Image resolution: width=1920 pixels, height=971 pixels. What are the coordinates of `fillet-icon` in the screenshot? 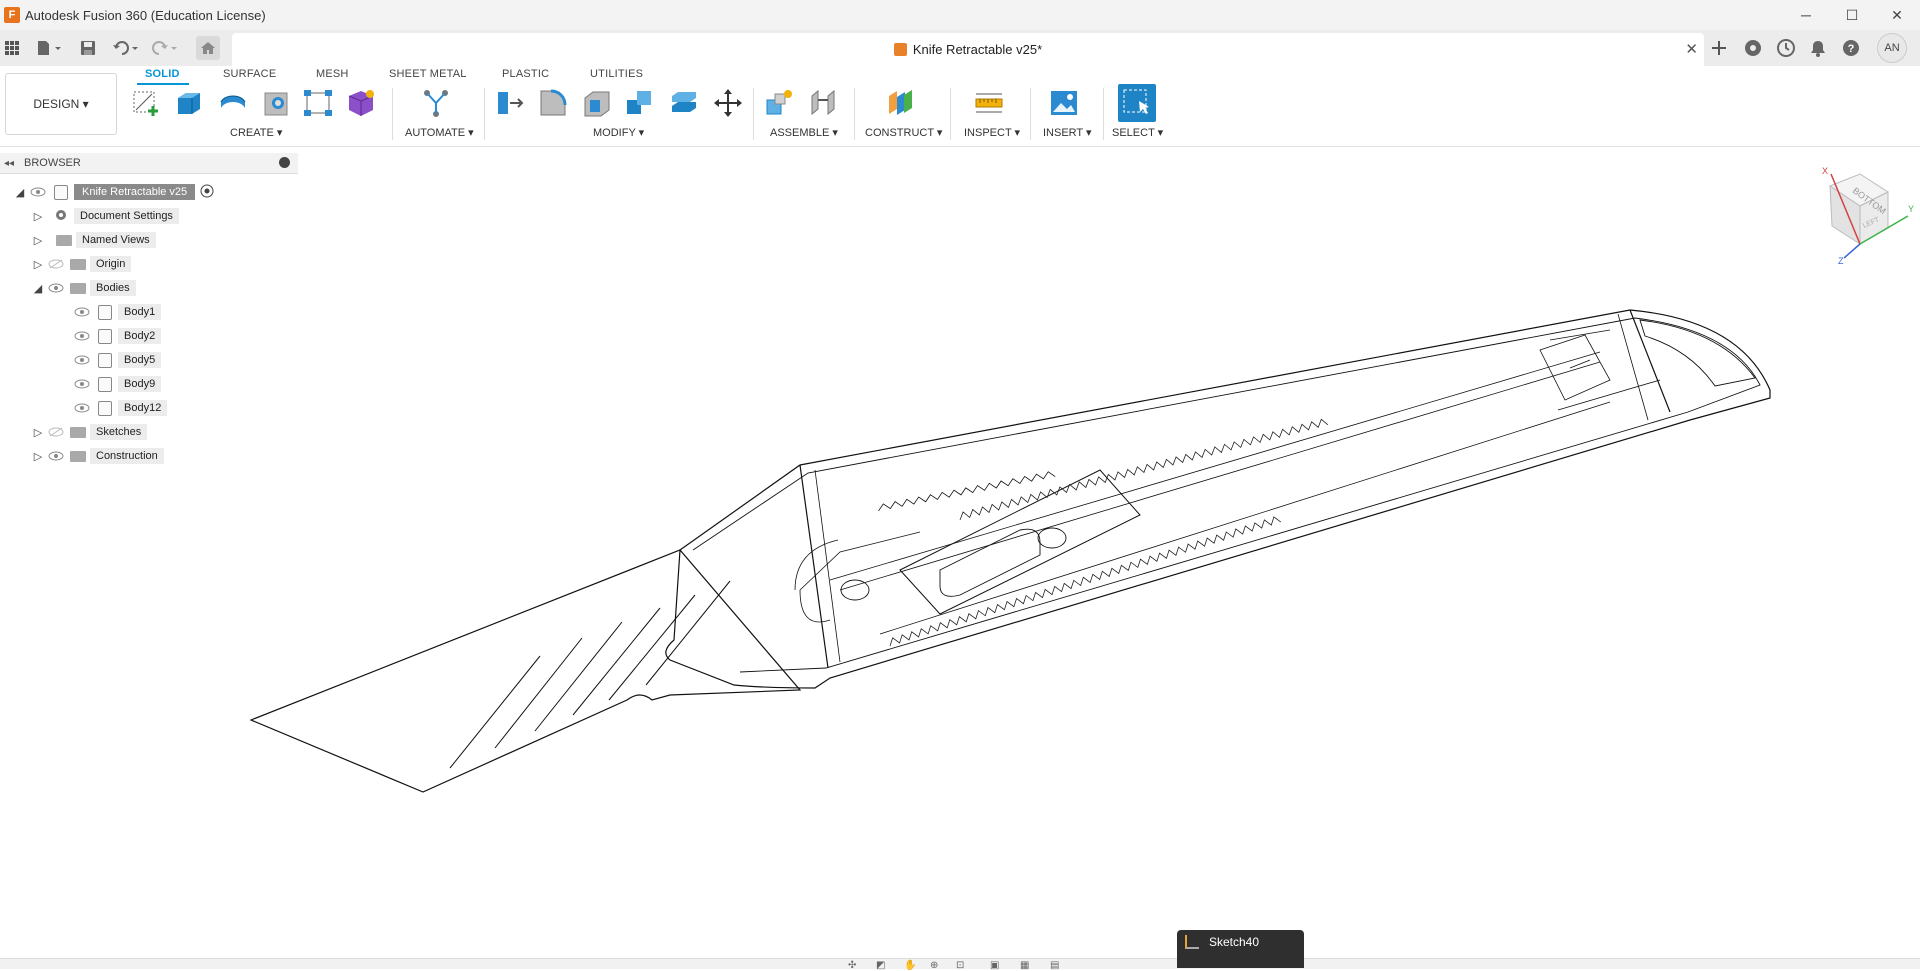 It's located at (553, 103).